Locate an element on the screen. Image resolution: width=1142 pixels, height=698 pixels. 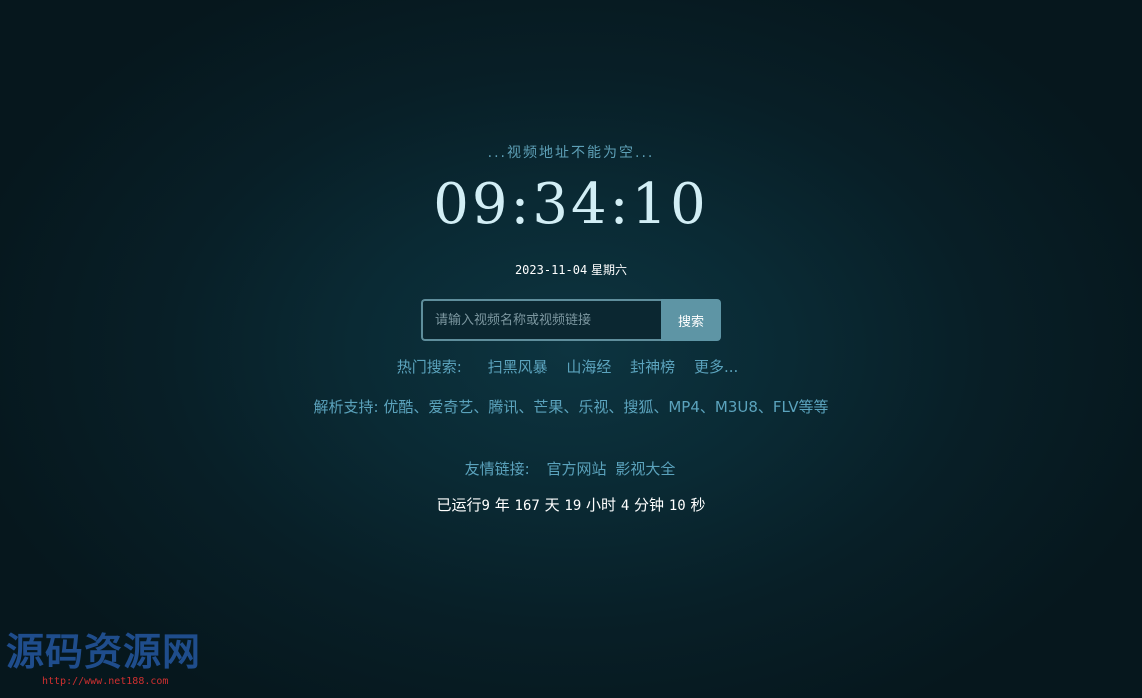
hot-search-link: 封神榜 is located at coordinates (652, 367).